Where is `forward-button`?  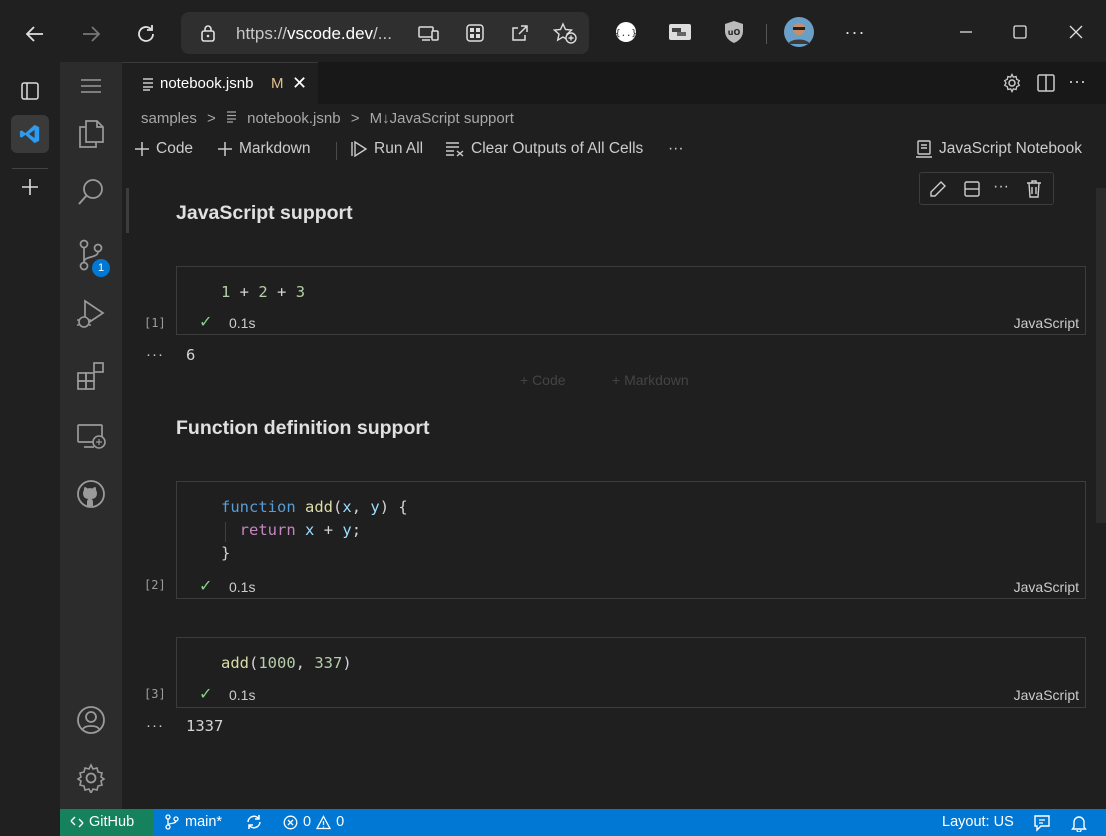
forward-button is located at coordinates (91, 34).